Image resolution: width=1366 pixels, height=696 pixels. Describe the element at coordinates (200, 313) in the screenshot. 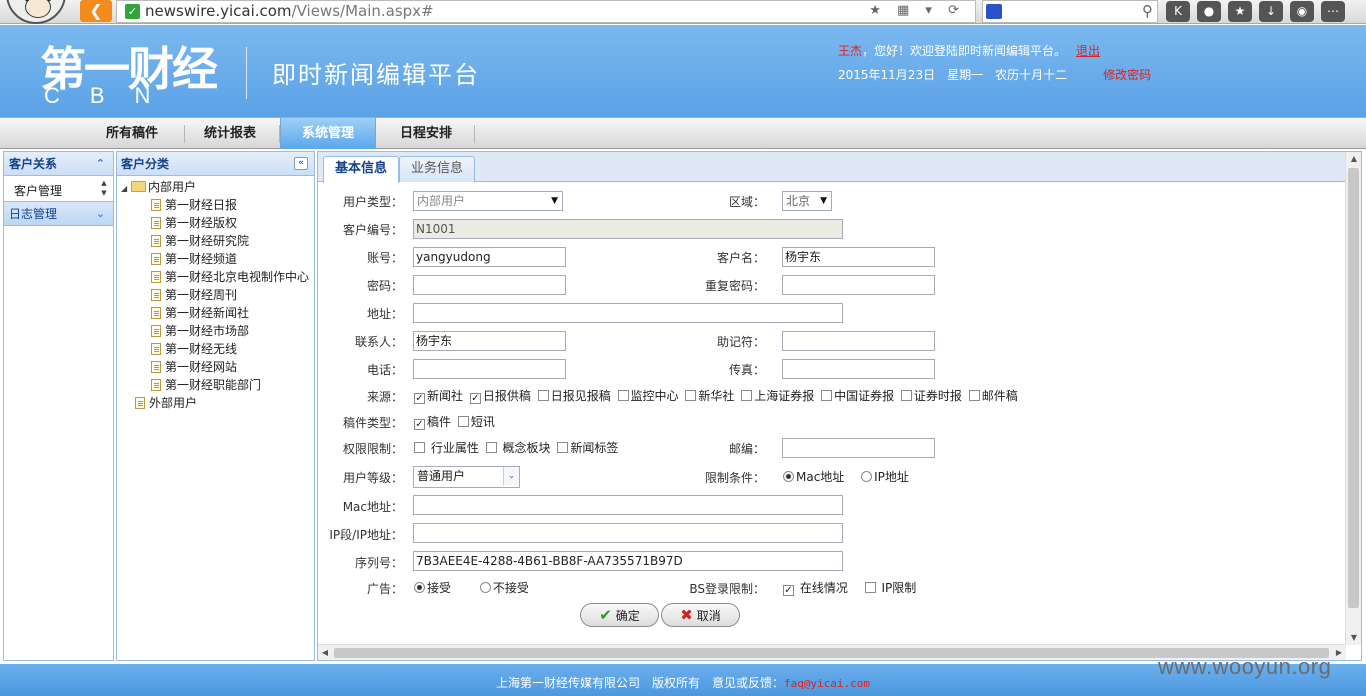

I see `tree-leaf: 第一财经新闻社` at that location.